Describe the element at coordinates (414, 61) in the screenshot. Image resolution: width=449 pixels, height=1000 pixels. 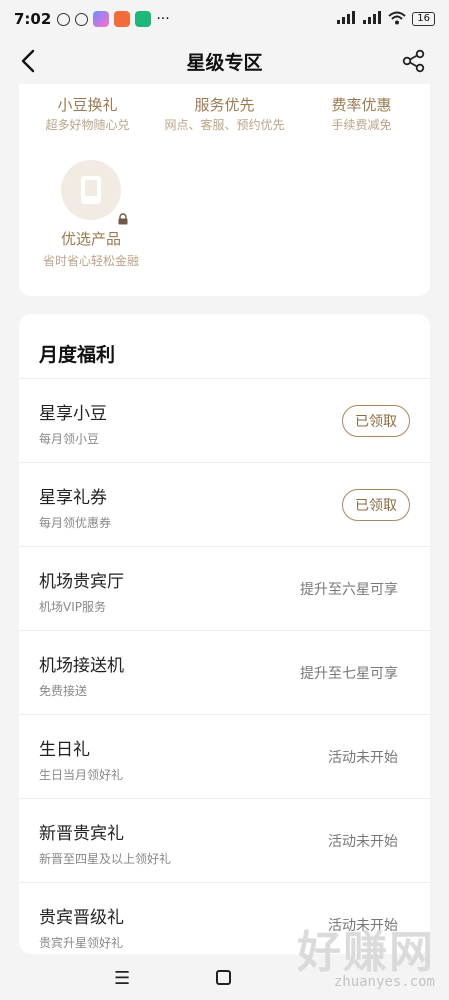
I see `share-icon` at that location.